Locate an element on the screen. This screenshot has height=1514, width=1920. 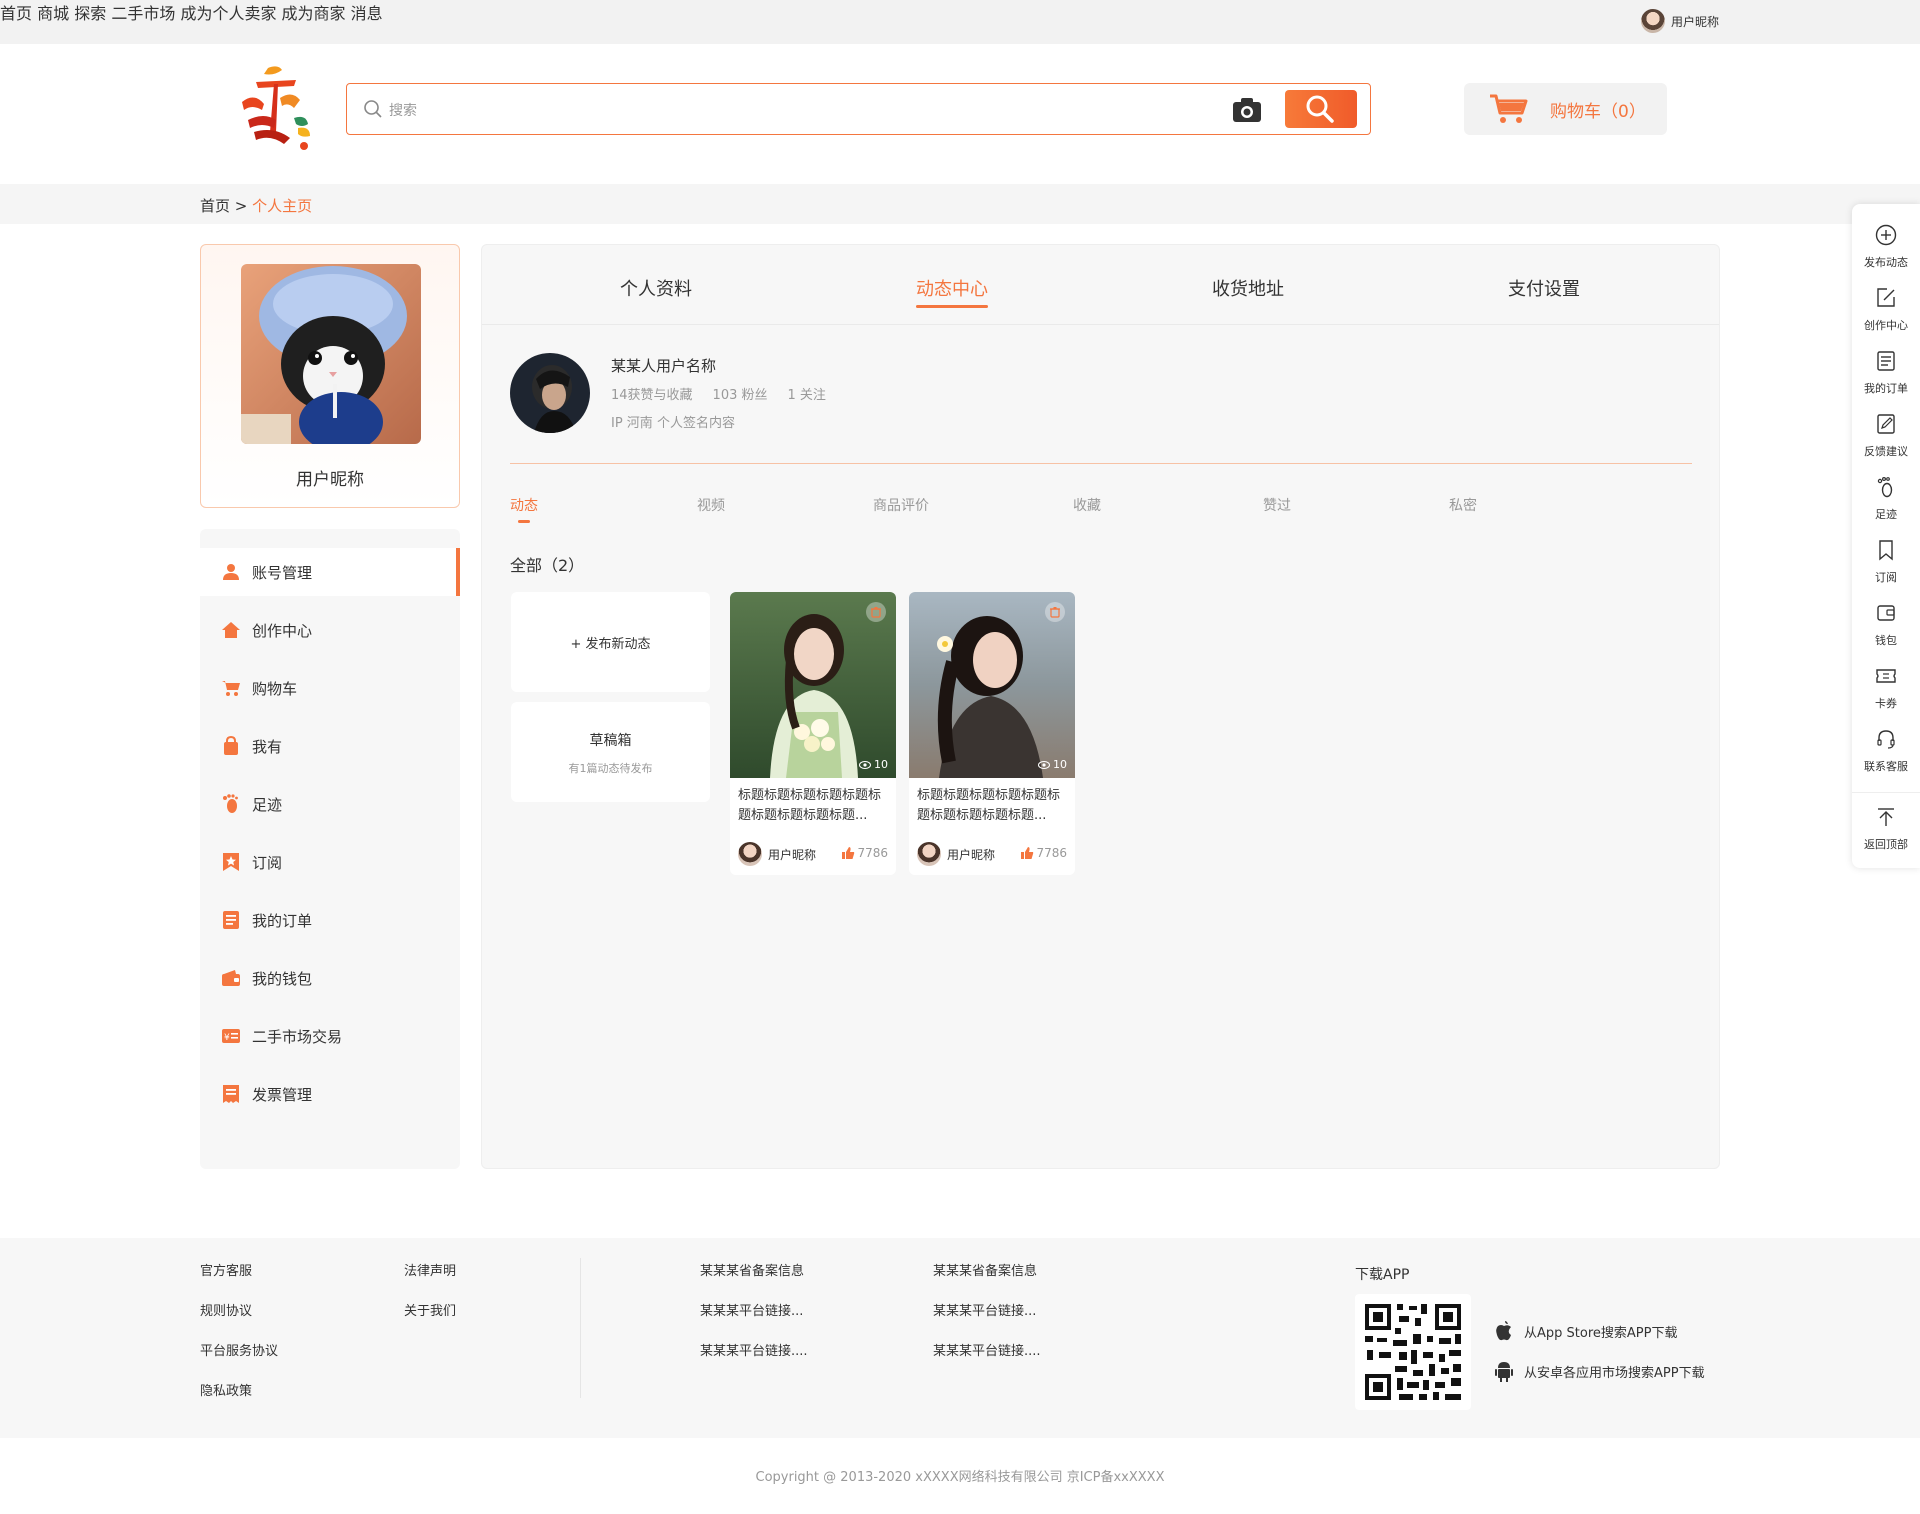
breadcrumb-home: 首页 is located at coordinates (215, 206).